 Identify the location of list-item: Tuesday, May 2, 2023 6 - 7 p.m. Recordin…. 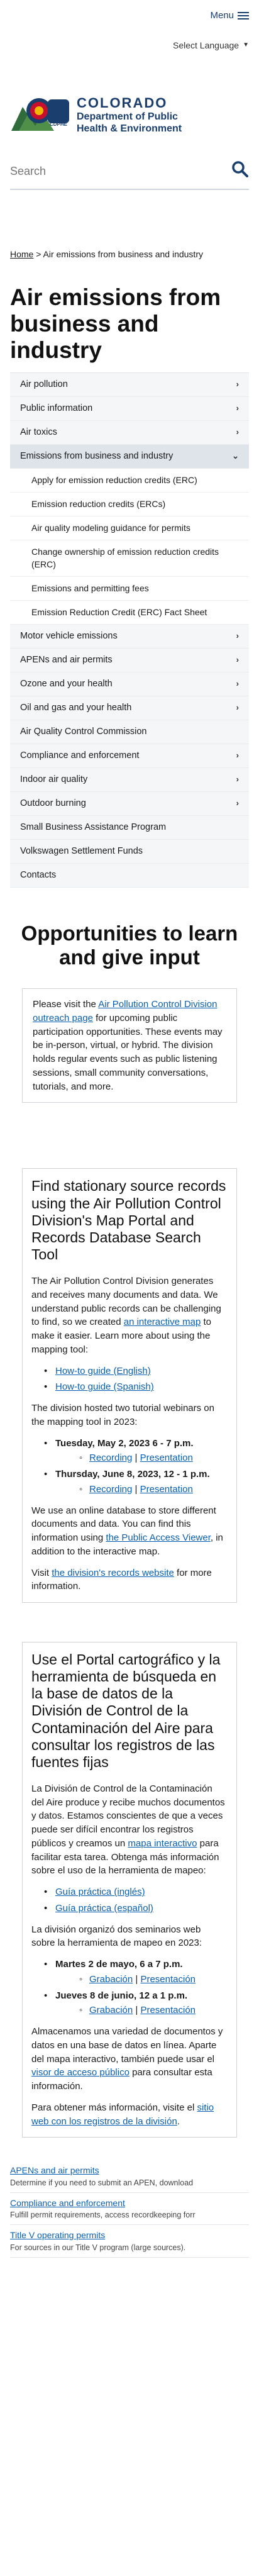
(128, 1451).